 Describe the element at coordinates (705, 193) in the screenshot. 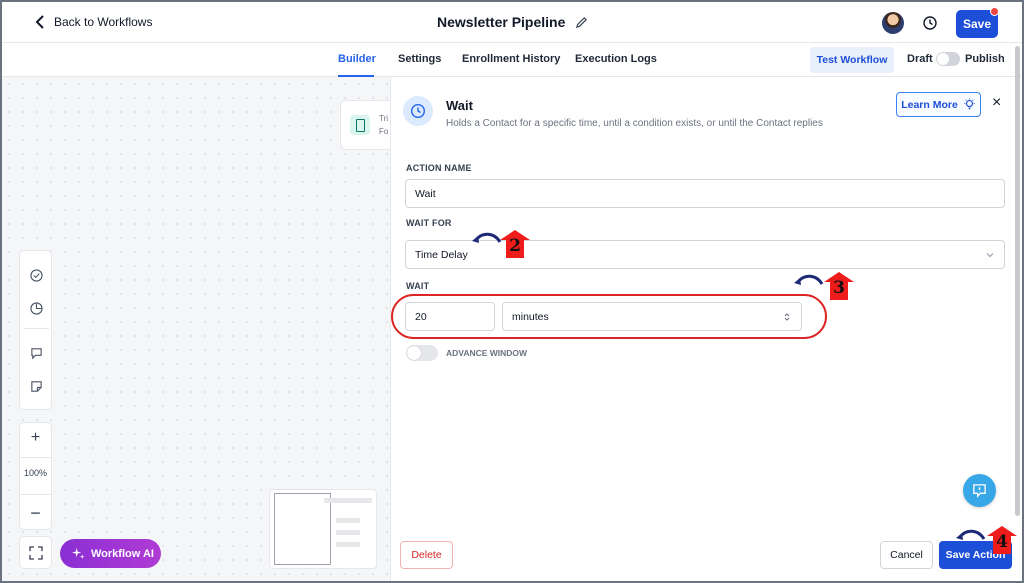

I see `action-name-input: Wait` at that location.